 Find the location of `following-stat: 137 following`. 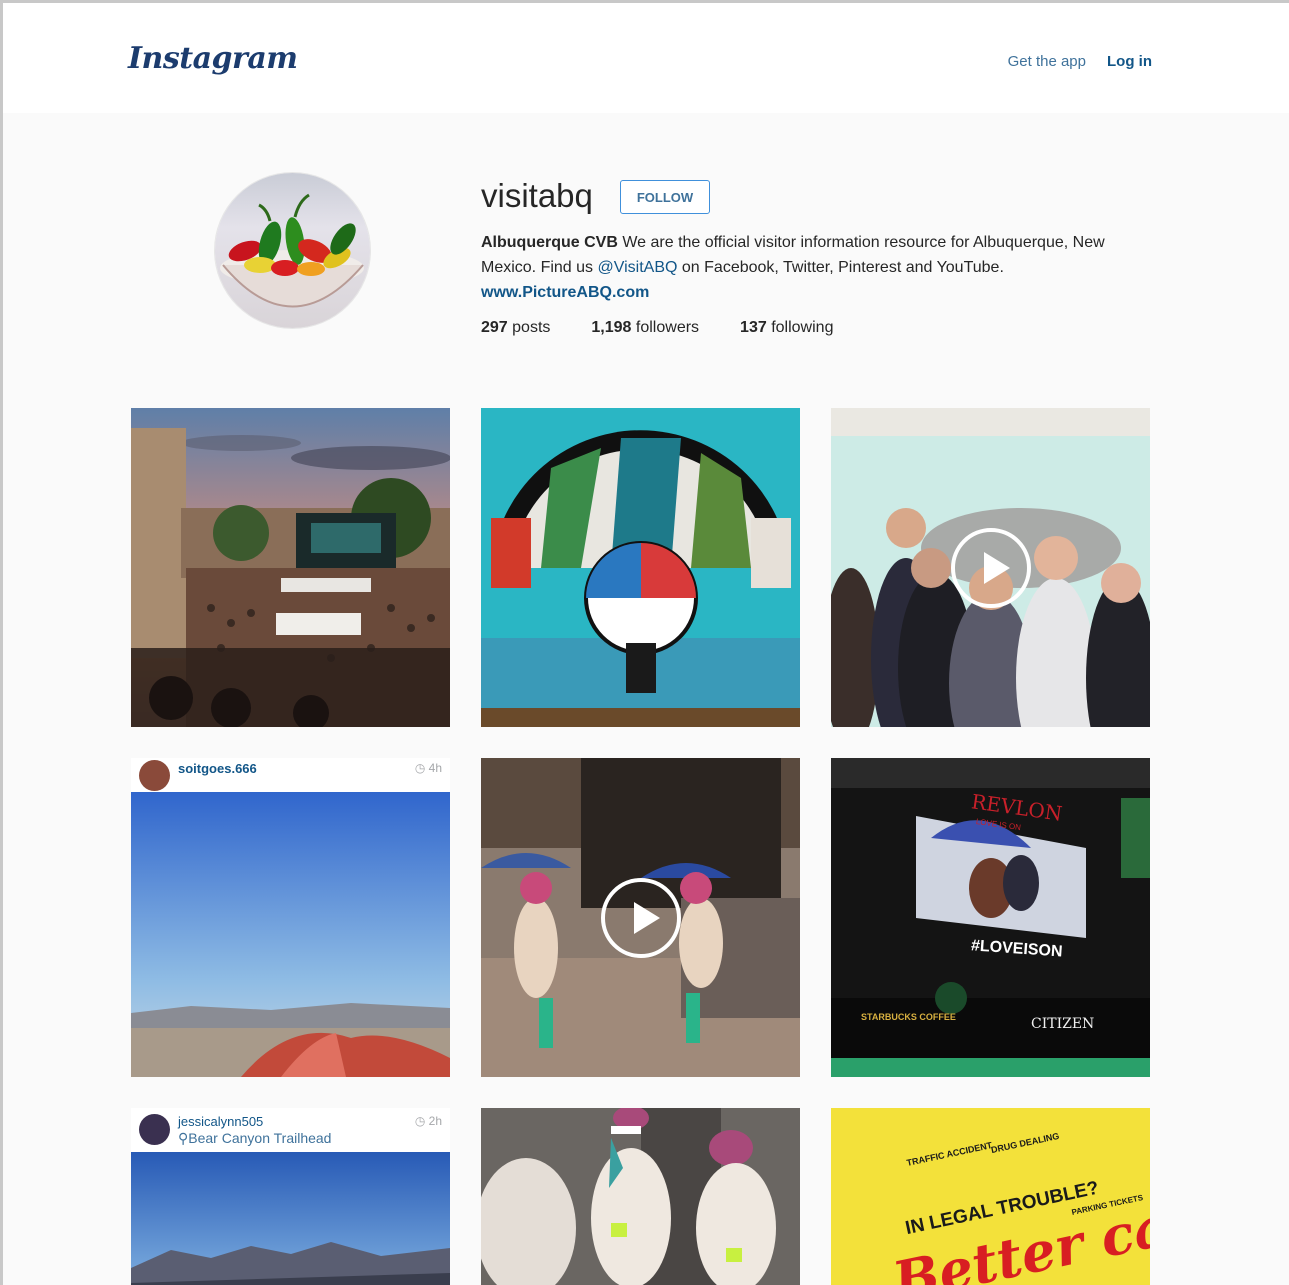

following-stat: 137 following is located at coordinates (786, 328).